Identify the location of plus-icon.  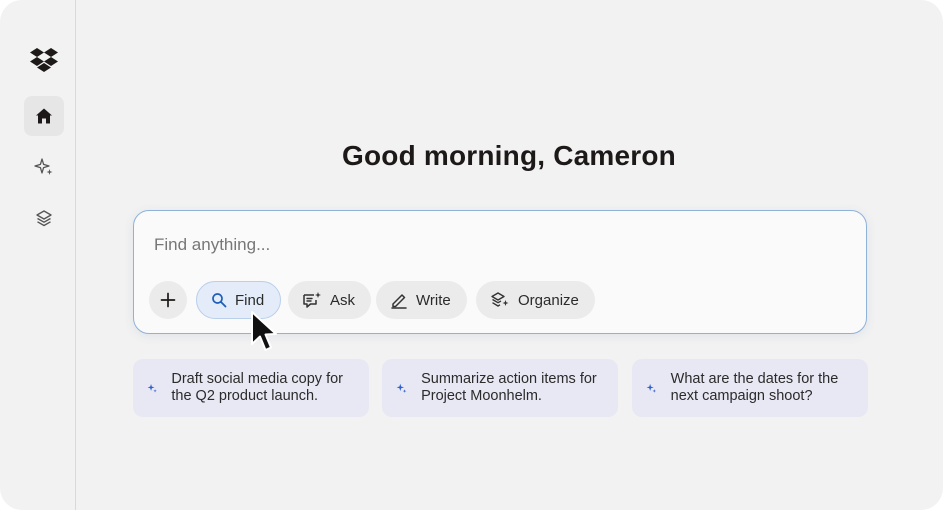
(168, 300).